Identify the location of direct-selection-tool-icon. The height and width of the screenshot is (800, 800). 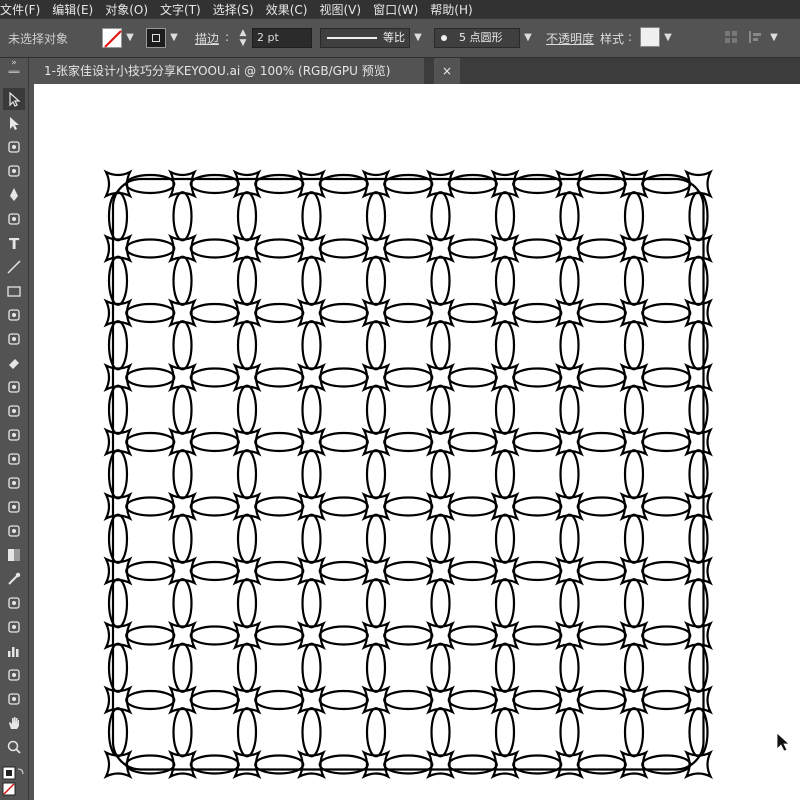
(14, 123).